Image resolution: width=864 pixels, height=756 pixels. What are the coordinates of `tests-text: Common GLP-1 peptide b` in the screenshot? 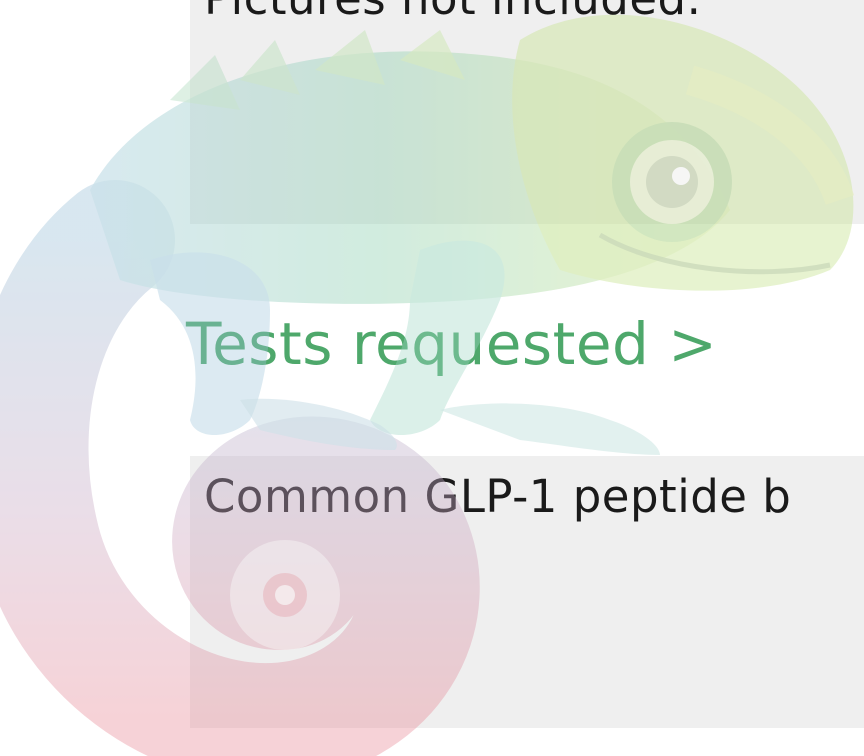 It's located at (498, 496).